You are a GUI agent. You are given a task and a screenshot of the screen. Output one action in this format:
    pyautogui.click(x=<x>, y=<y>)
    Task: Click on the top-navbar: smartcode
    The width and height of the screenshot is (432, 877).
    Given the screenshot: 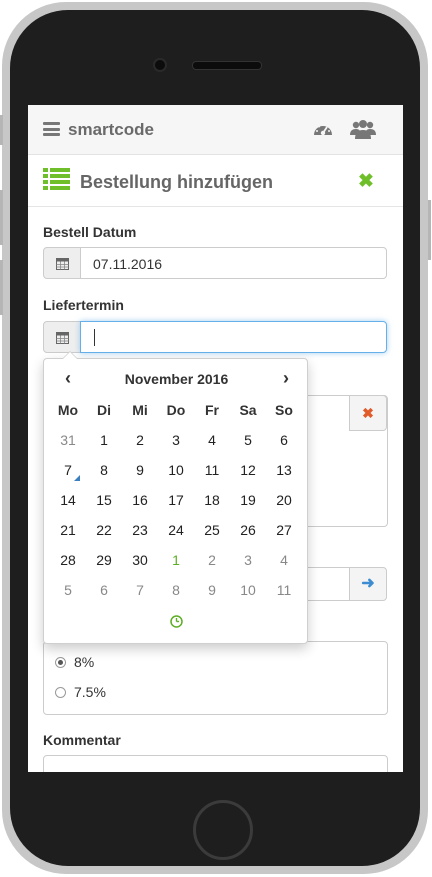 What is the action you would take?
    pyautogui.click(x=215, y=130)
    